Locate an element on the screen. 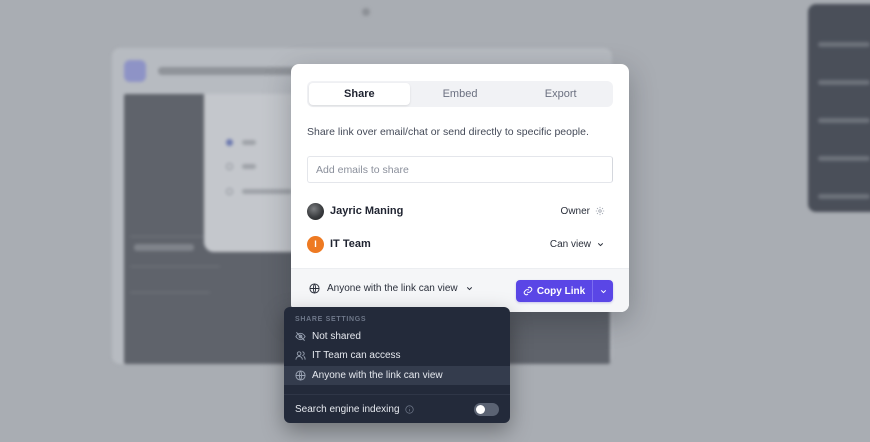  menu-heading: SHARE SETTINGS is located at coordinates (331, 319).